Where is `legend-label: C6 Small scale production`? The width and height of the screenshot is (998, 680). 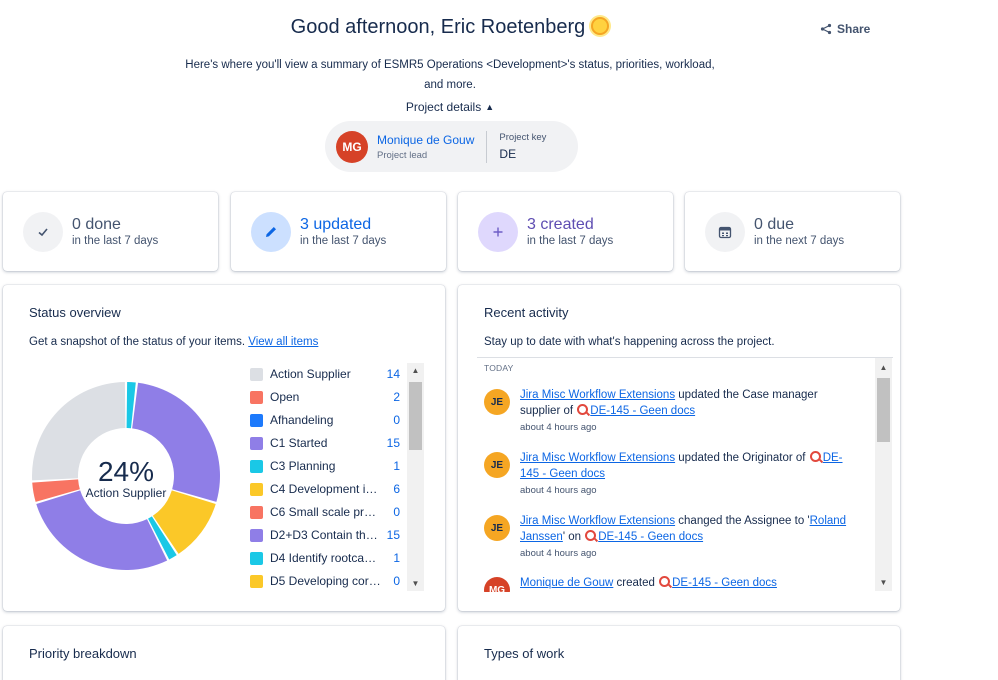 legend-label: C6 Small scale production is located at coordinates (326, 512).